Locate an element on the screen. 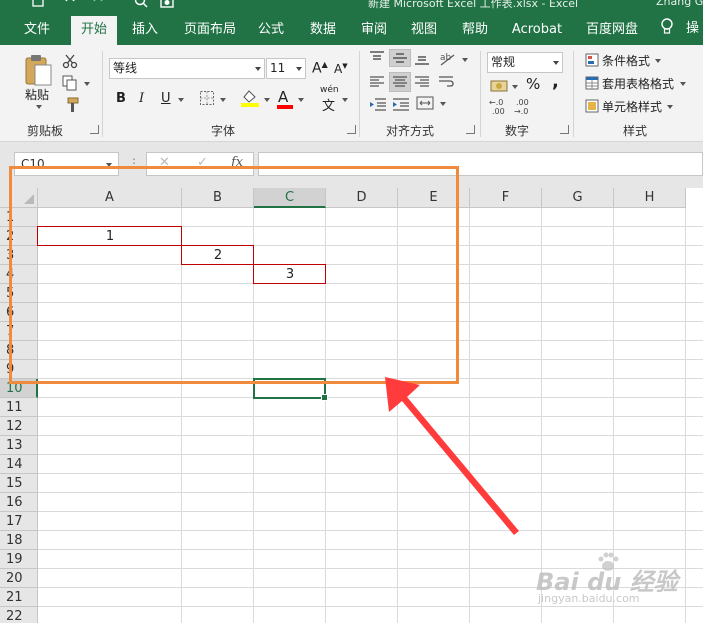 Image resolution: width=703 pixels, height=623 pixels. tab-page-layout: 页面布局 is located at coordinates (210, 30).